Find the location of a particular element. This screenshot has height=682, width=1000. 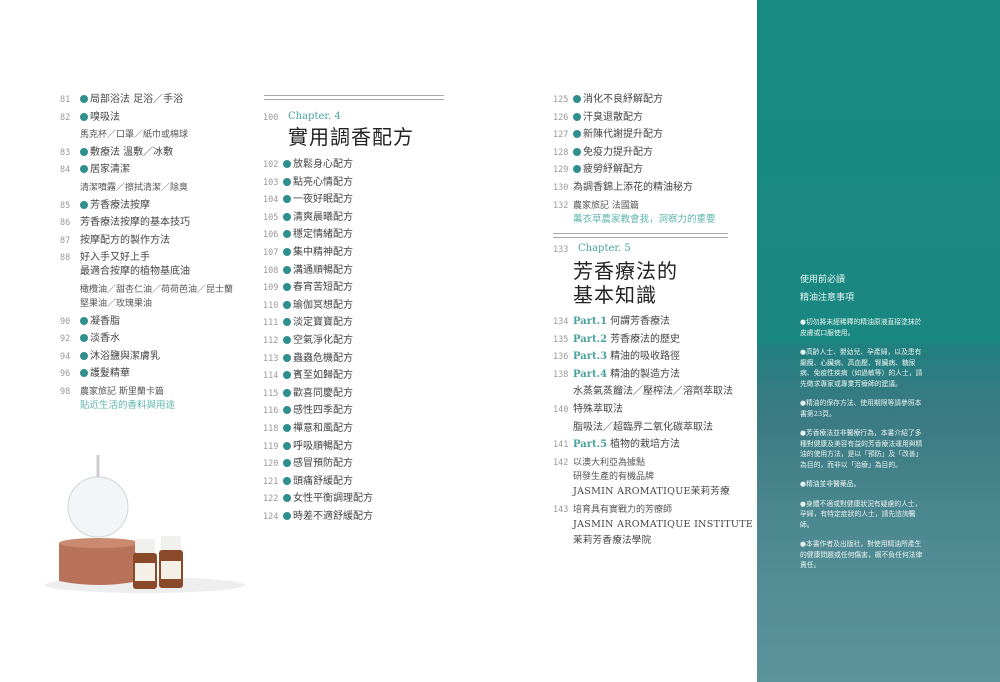

entry-line-text: 清爽晨曦配方 is located at coordinates (323, 217).